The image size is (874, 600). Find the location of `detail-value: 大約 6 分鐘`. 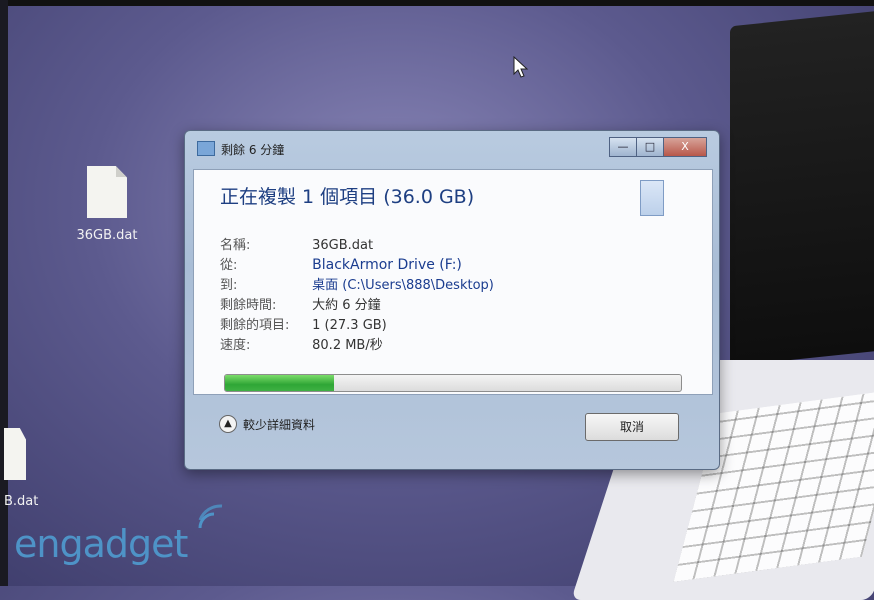

detail-value: 大約 6 分鐘 is located at coordinates (346, 305).